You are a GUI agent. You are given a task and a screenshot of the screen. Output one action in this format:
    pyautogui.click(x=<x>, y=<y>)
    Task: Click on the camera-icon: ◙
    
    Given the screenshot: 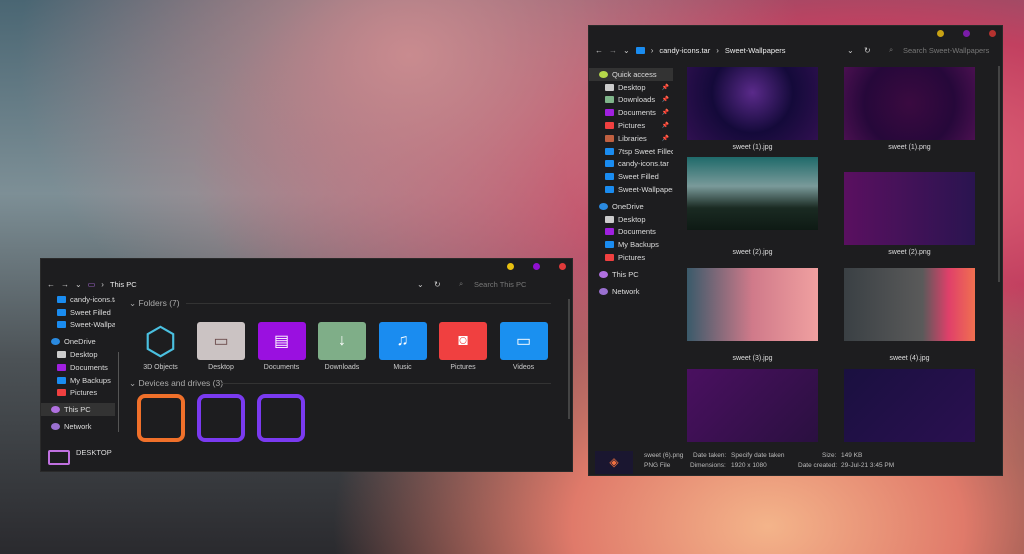 What is the action you would take?
    pyautogui.click(x=463, y=341)
    